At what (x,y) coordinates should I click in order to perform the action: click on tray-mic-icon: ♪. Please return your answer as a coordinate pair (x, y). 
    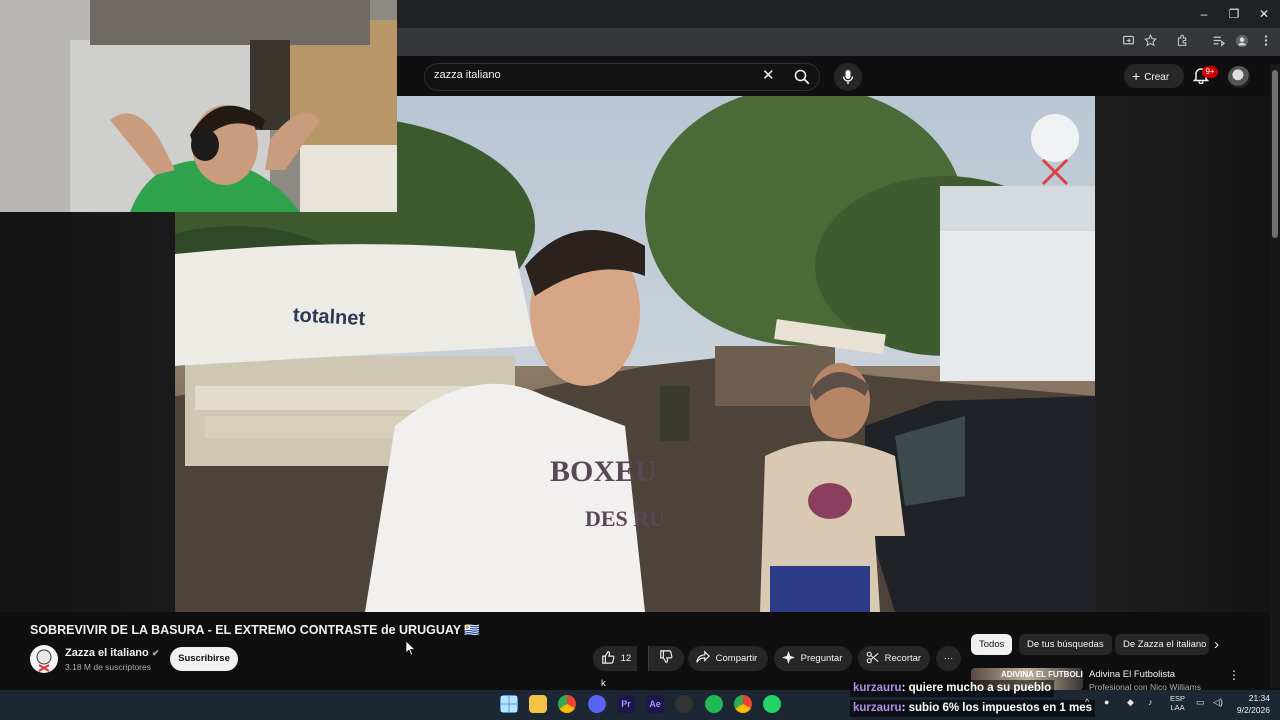
    Looking at the image, I should click on (1150, 702).